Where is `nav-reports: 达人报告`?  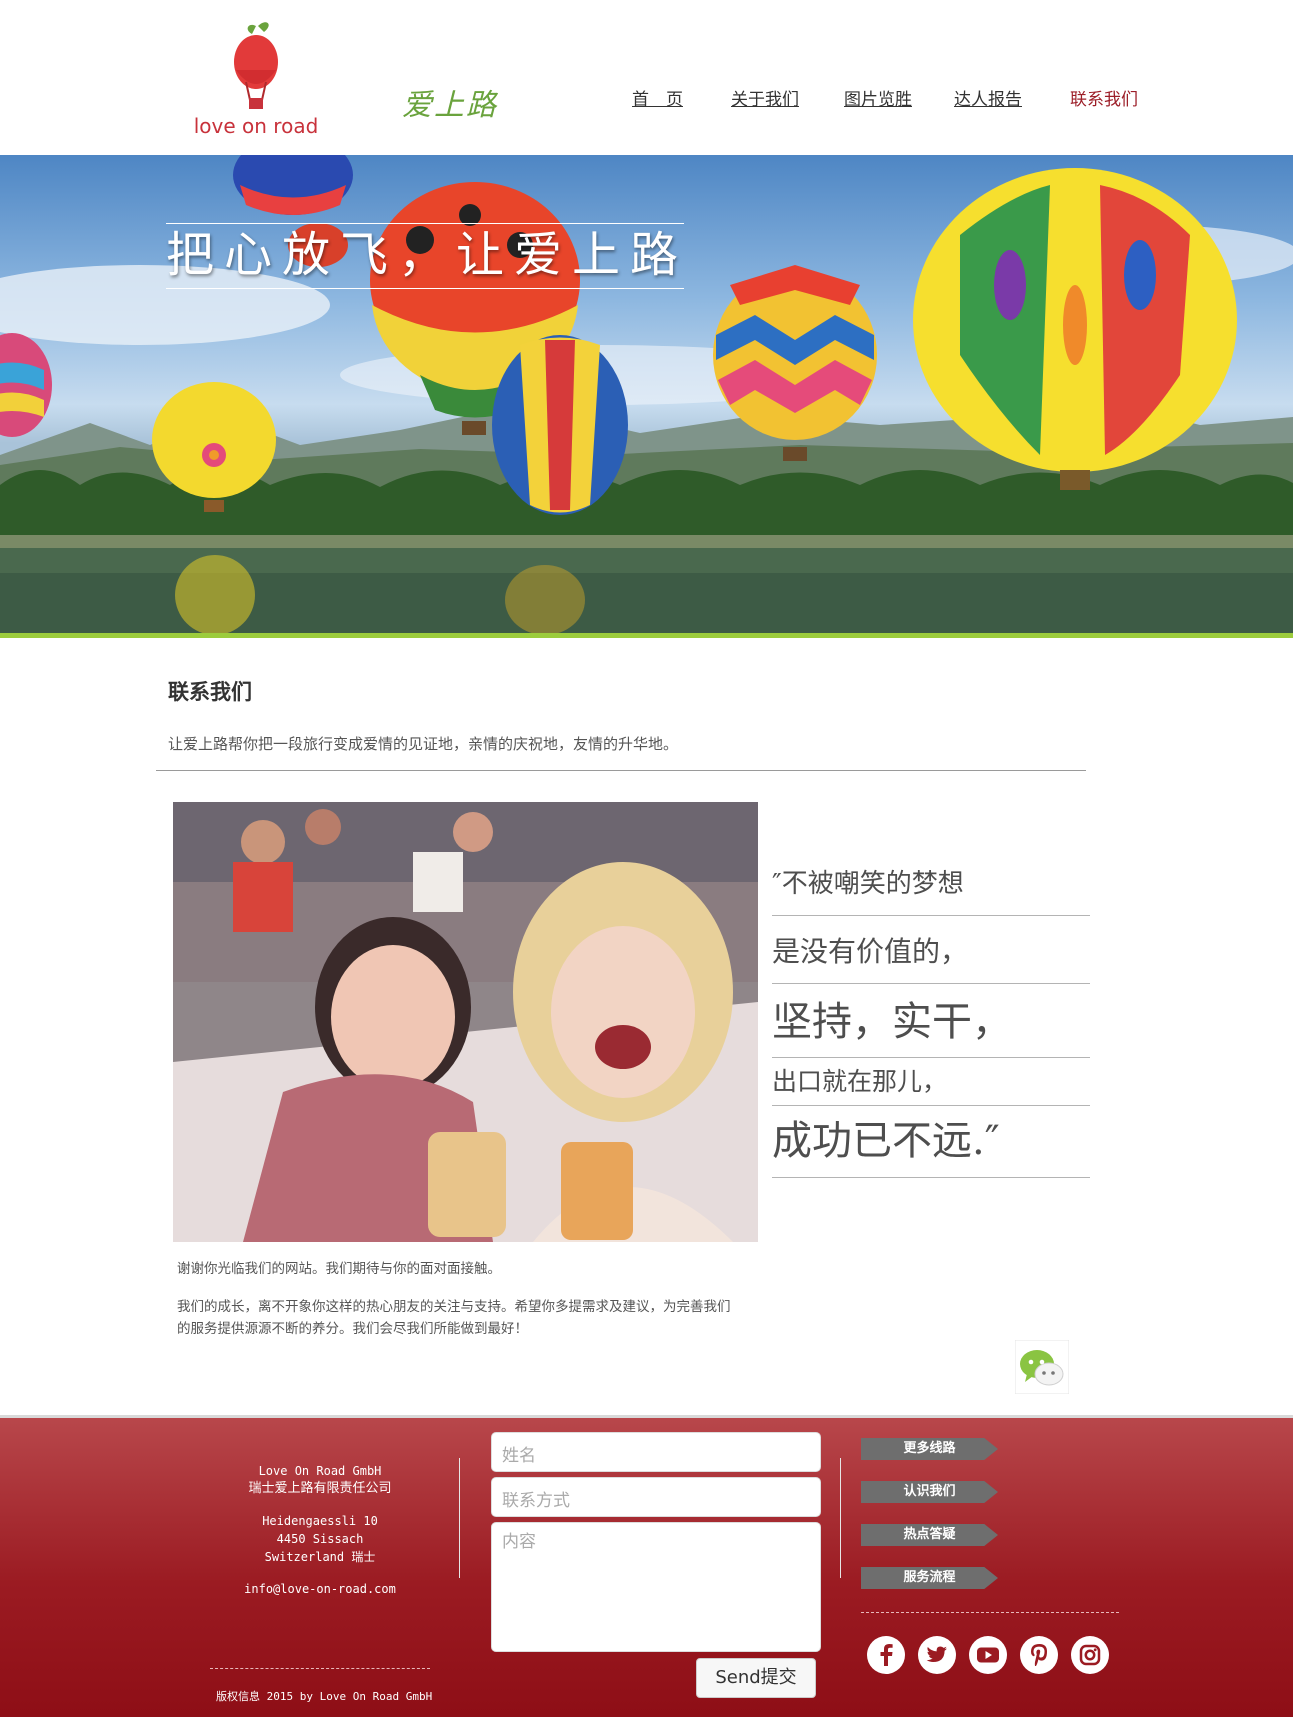
nav-reports: 达人报告 is located at coordinates (988, 97).